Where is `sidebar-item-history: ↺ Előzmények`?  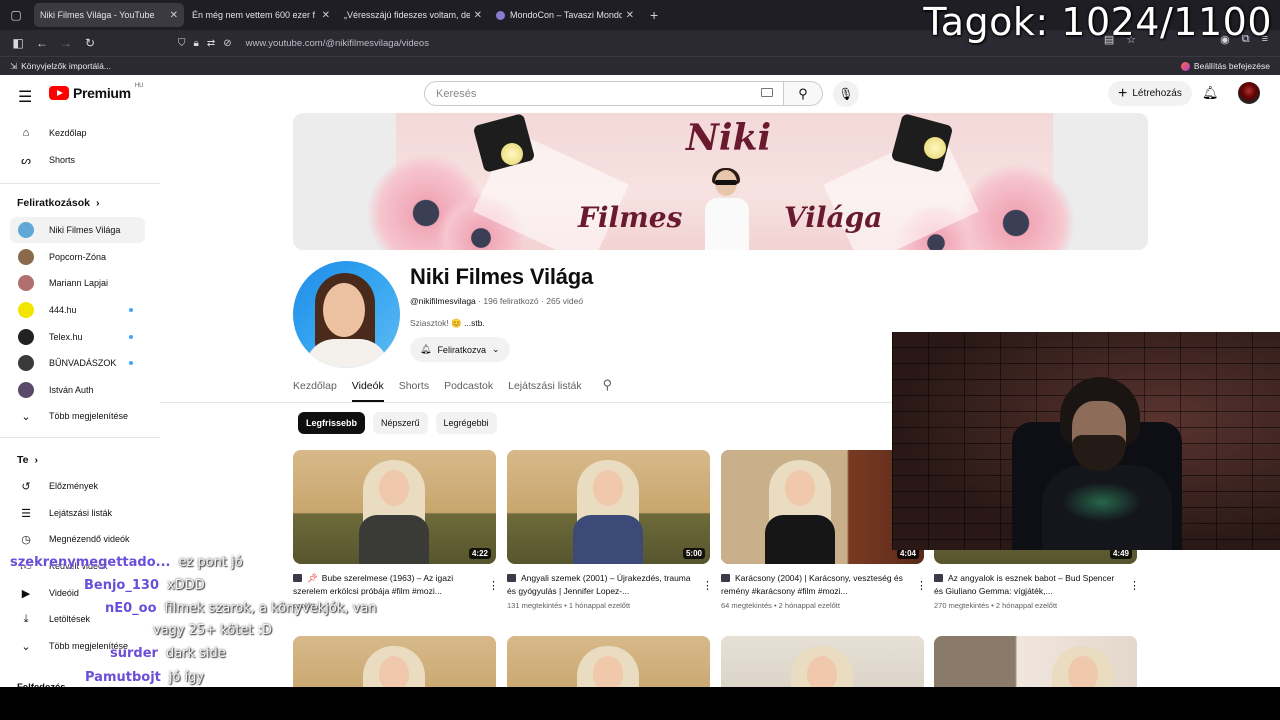
sidebar-item-history: ↺ Előzmények is located at coordinates (77, 486).